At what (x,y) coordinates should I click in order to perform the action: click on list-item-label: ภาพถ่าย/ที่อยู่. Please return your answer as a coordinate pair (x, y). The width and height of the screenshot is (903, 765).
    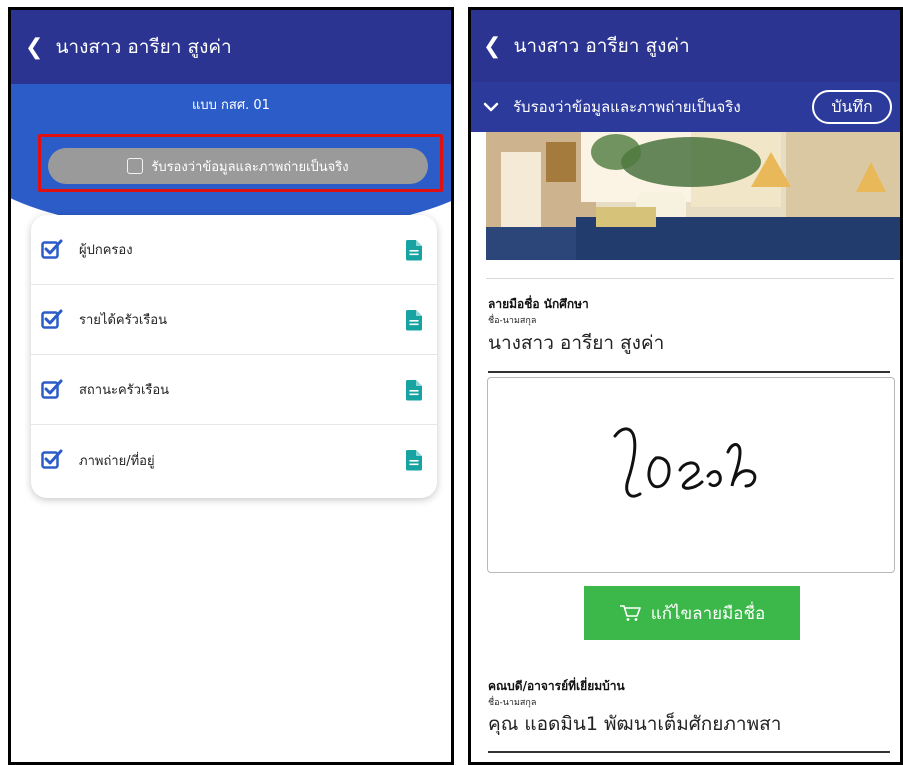
    Looking at the image, I should click on (117, 461).